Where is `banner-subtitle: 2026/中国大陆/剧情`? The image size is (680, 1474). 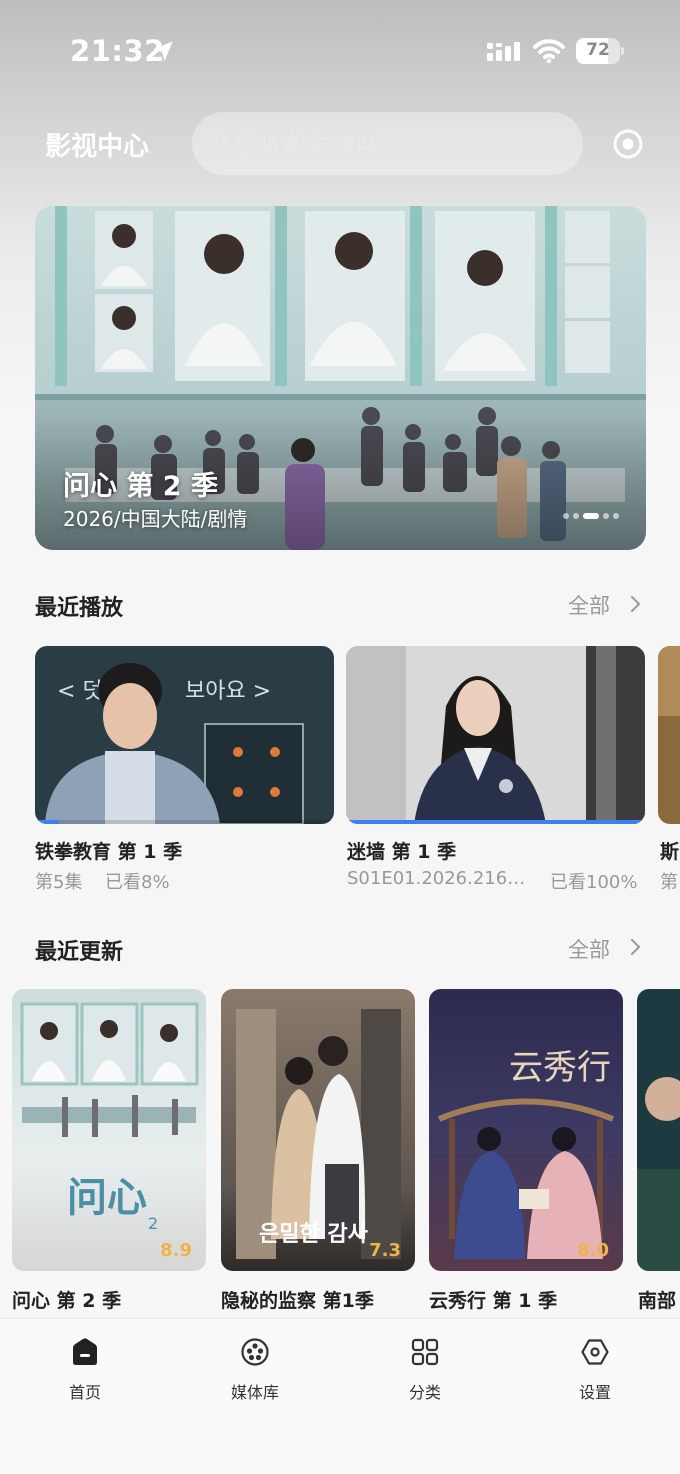
banner-subtitle: 2026/中国大陆/剧情 is located at coordinates (155, 519).